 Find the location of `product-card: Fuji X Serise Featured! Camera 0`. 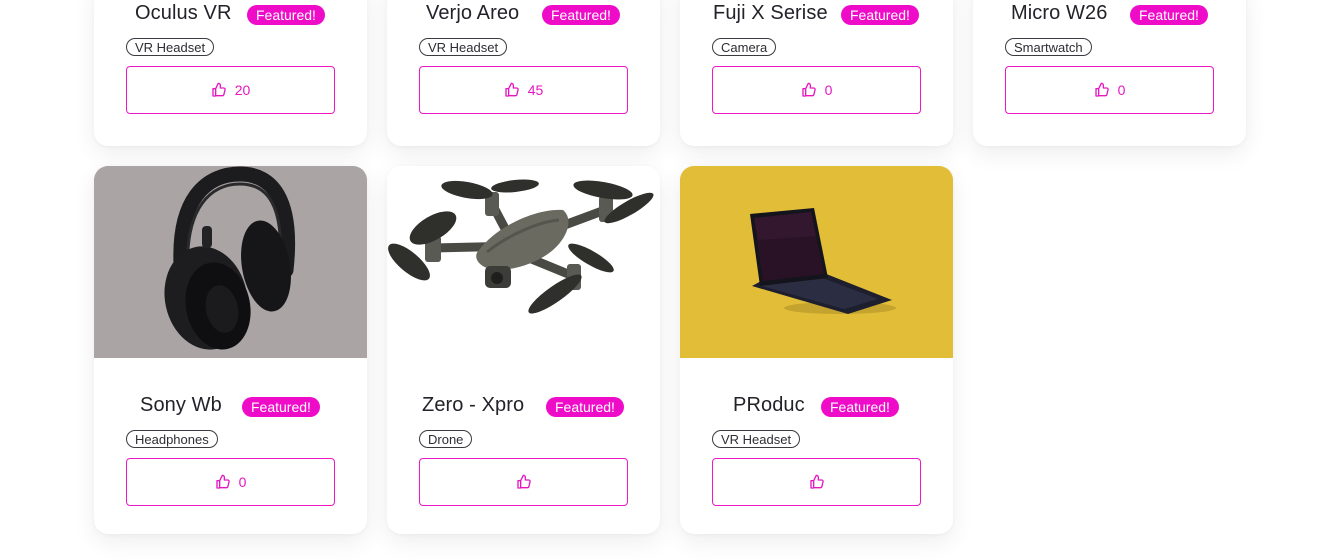

product-card: Fuji X Serise Featured! Camera 0 is located at coordinates (816, 73).